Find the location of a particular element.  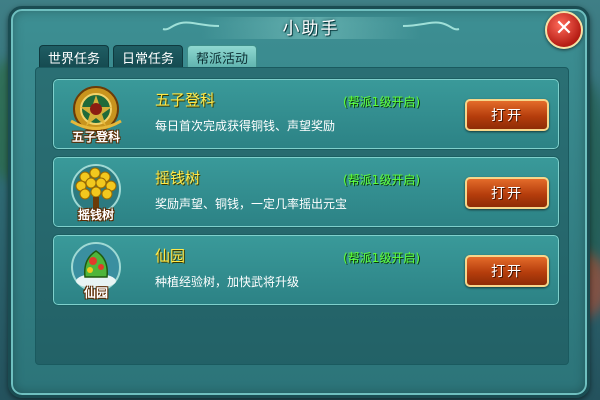

tab-world-quests: 世界任务 is located at coordinates (74, 56).